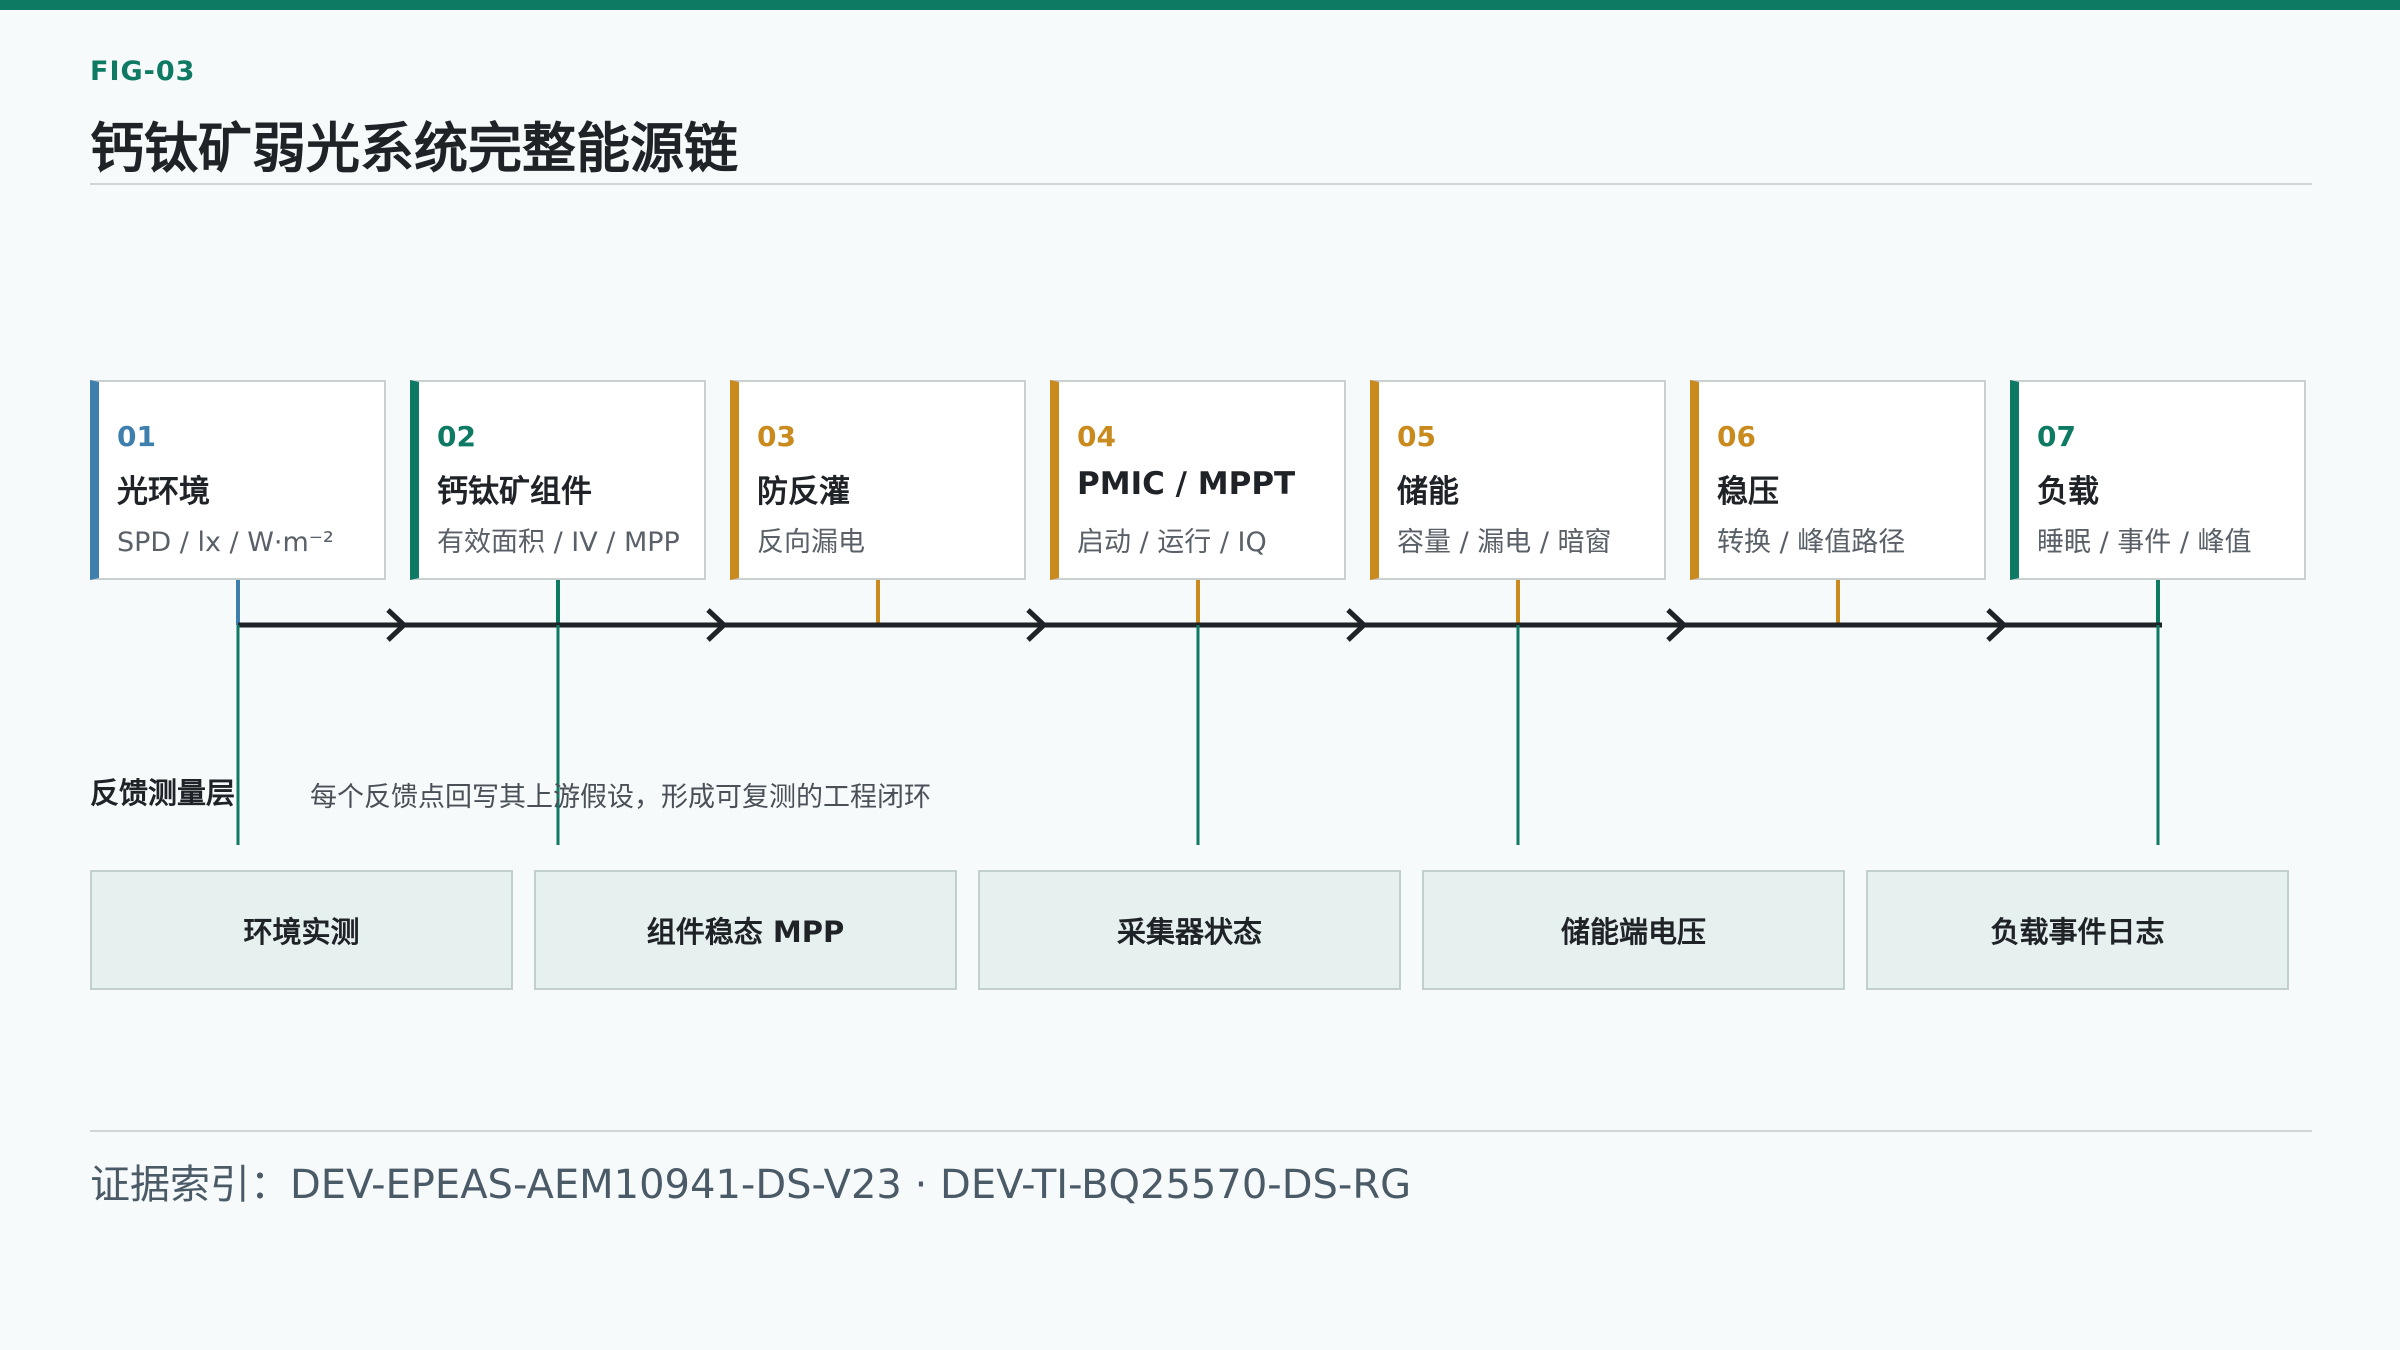  Describe the element at coordinates (811, 542) in the screenshot. I see `stage-metrics: 反向漏电` at that location.